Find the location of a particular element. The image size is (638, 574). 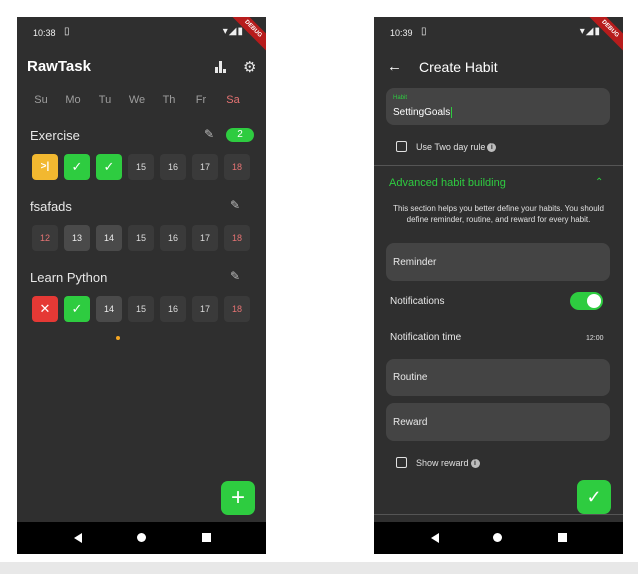

weekday-label: Mo is located at coordinates (73, 100).